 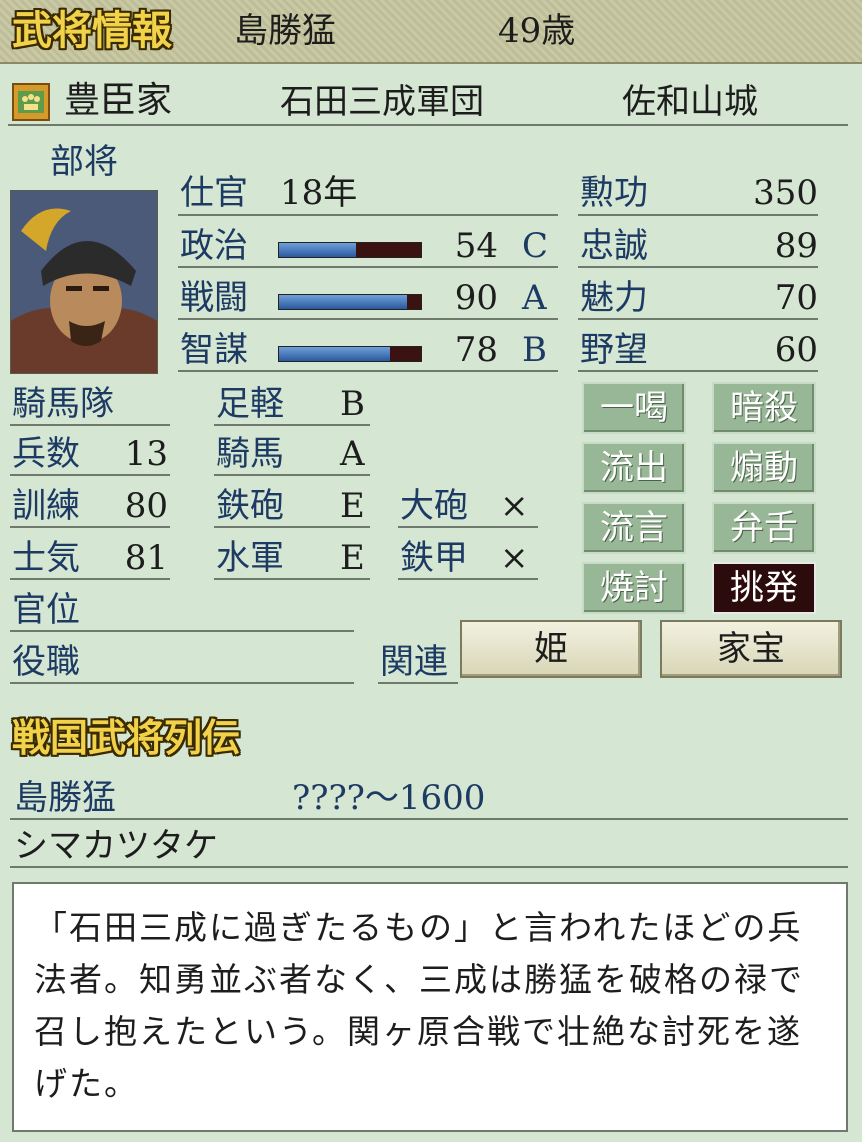 I want to click on trait-value: 89, so click(x=796, y=246).